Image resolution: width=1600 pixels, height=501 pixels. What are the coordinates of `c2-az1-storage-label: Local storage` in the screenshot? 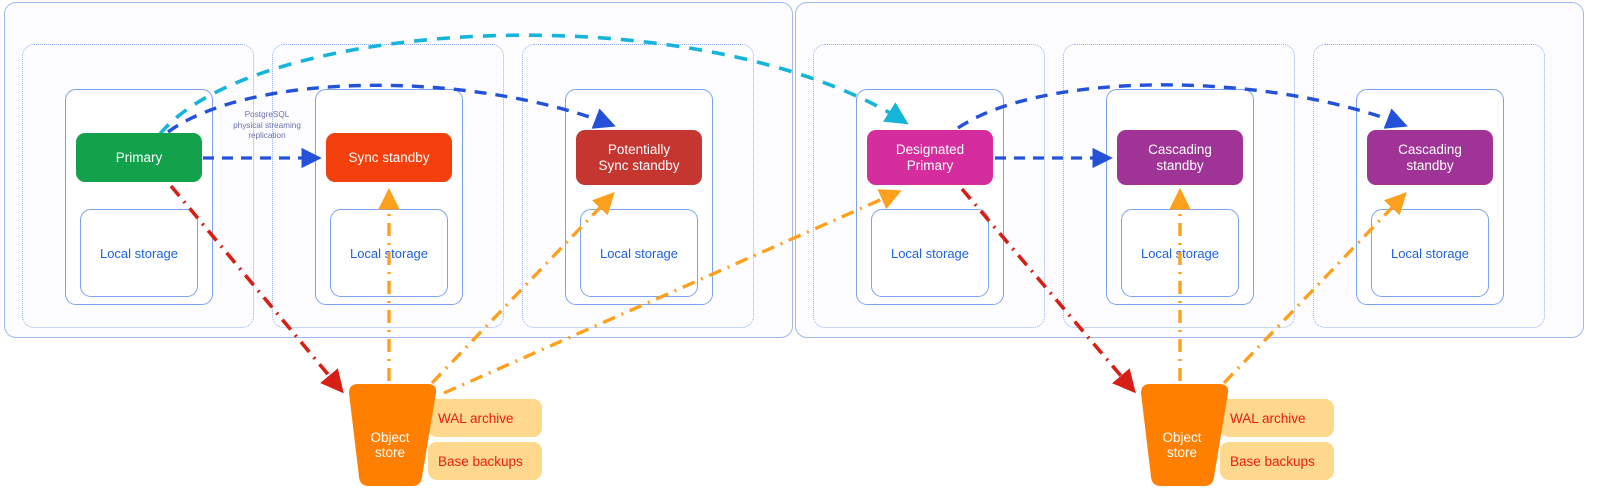 It's located at (930, 253).